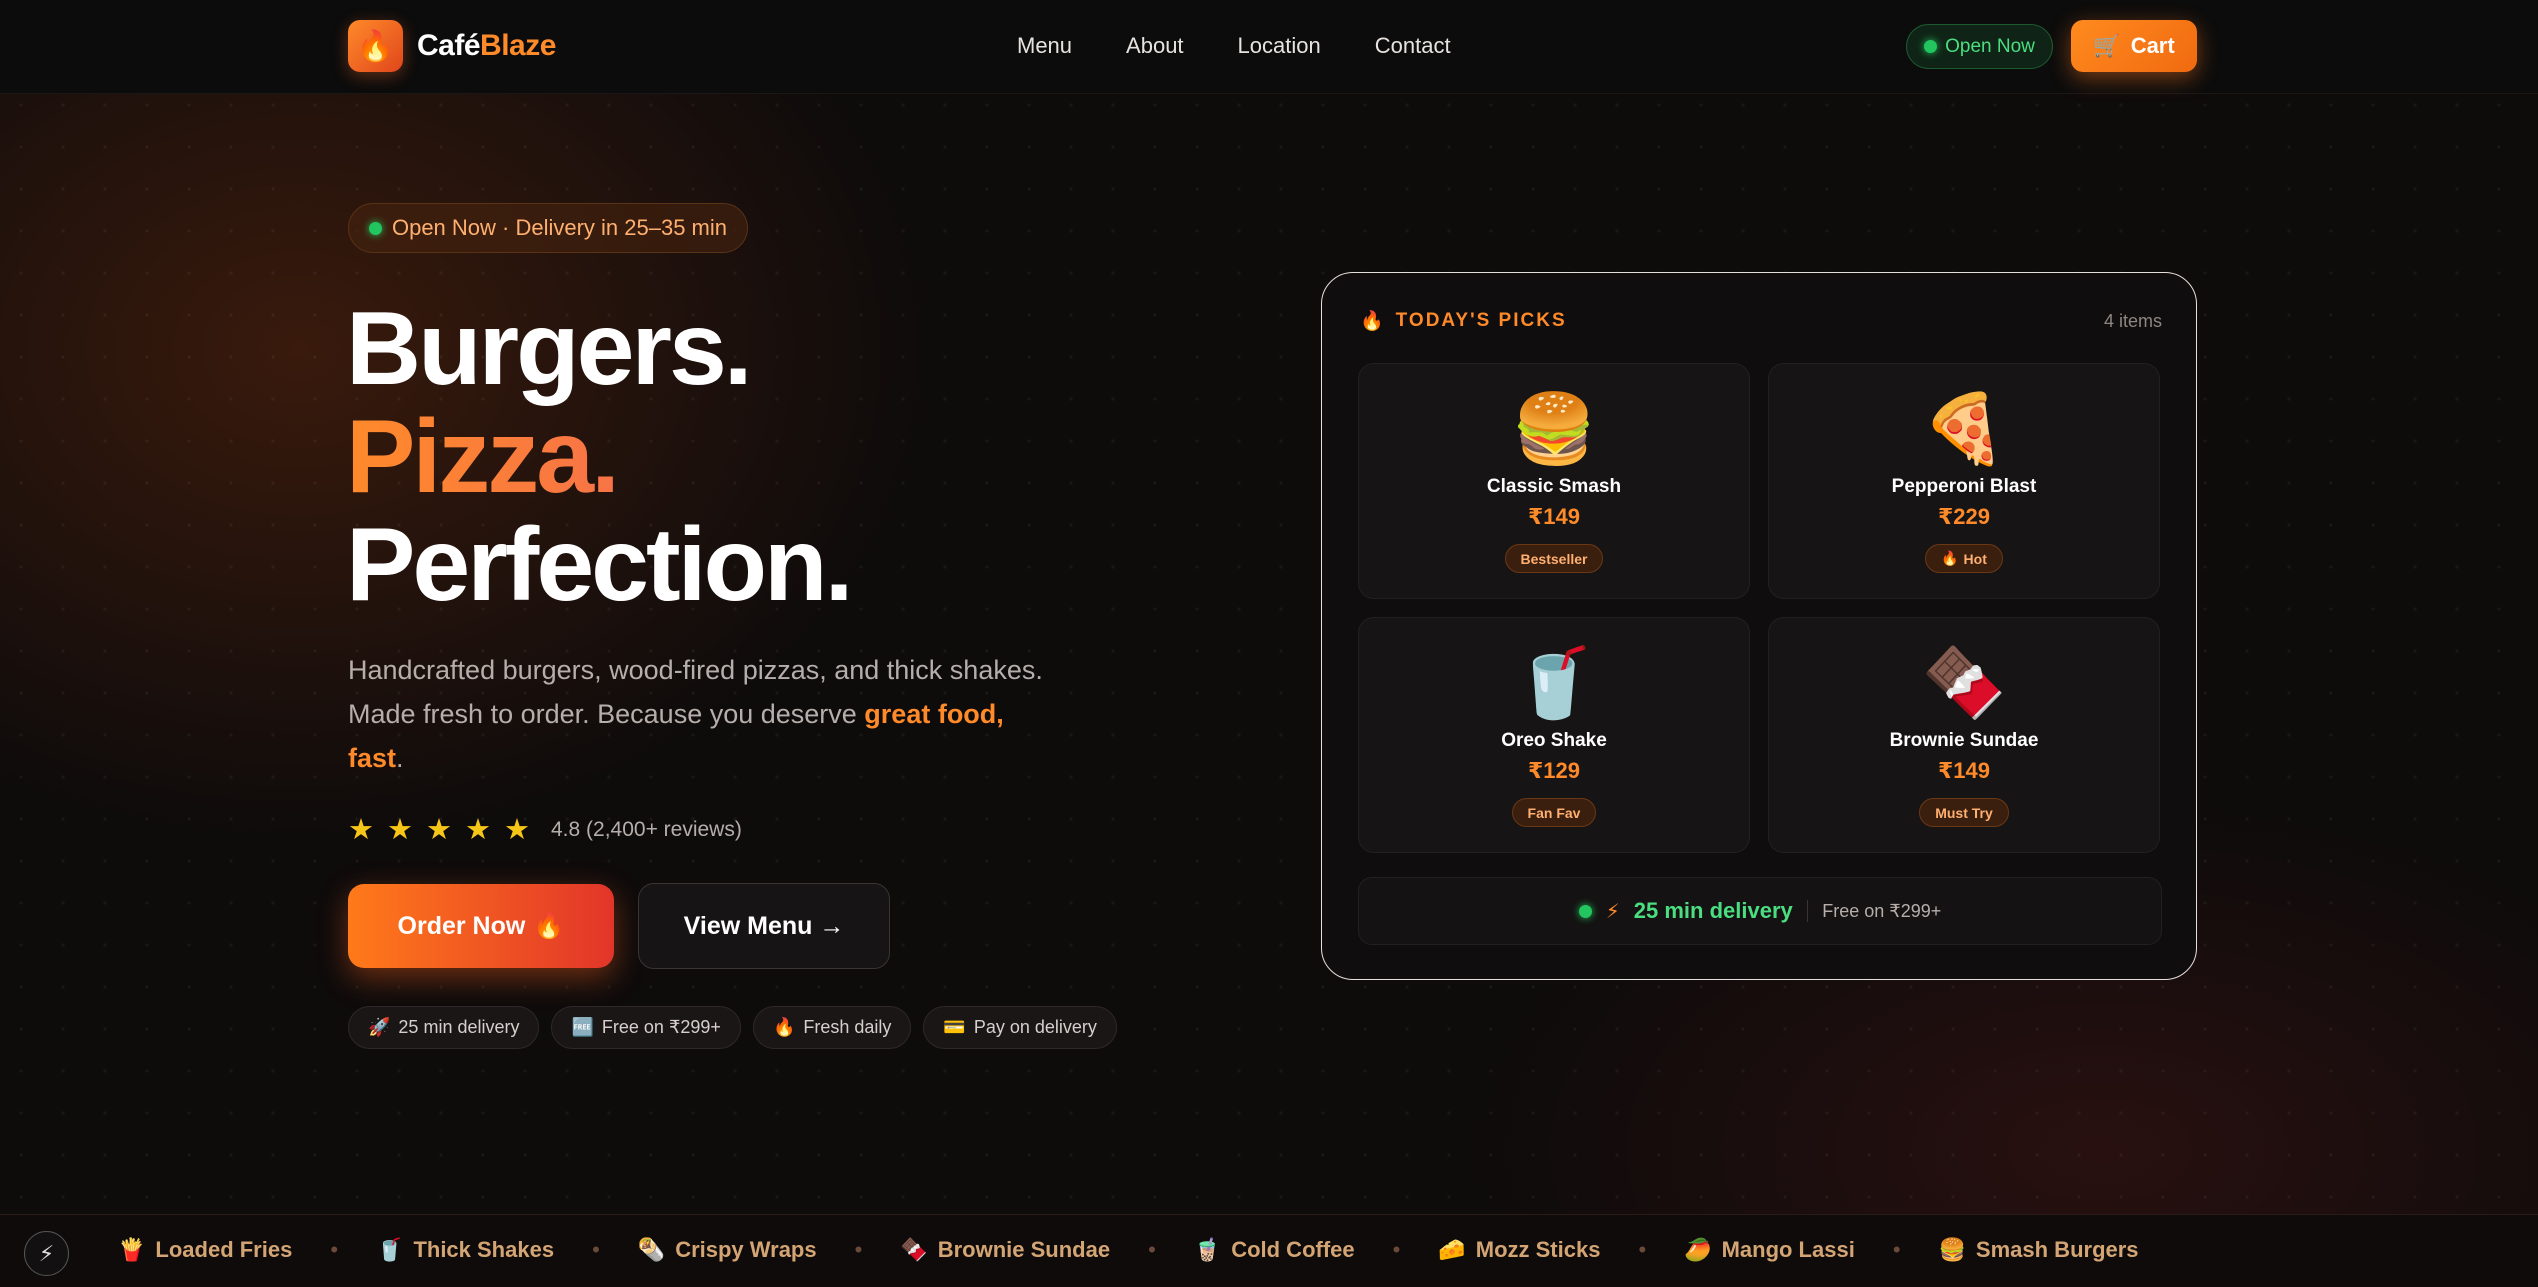 The image size is (2538, 1287). Describe the element at coordinates (1554, 429) in the screenshot. I see `burger-icon: 🍔` at that location.